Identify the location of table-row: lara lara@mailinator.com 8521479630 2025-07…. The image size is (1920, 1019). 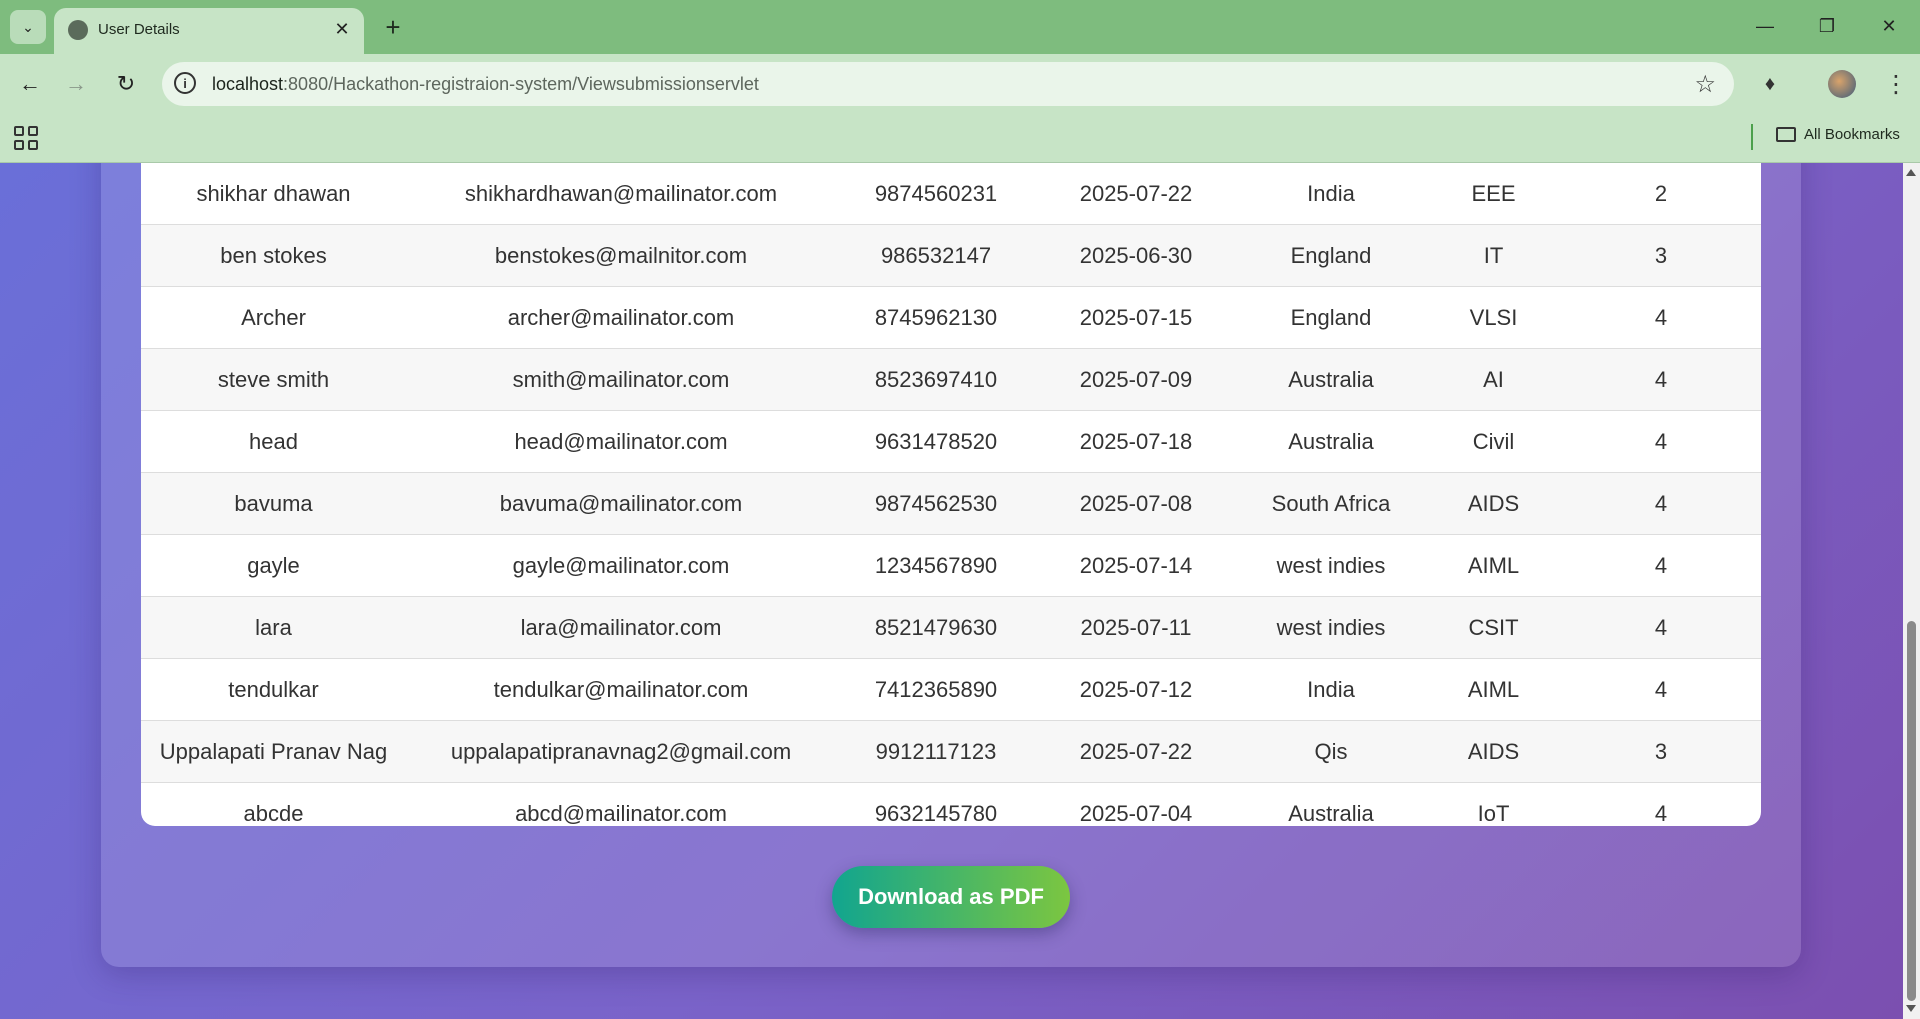
(951, 627).